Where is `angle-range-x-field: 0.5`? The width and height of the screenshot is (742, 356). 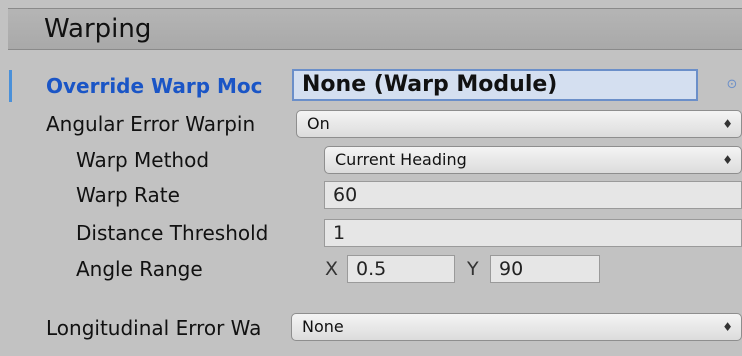 angle-range-x-field: 0.5 is located at coordinates (401, 269).